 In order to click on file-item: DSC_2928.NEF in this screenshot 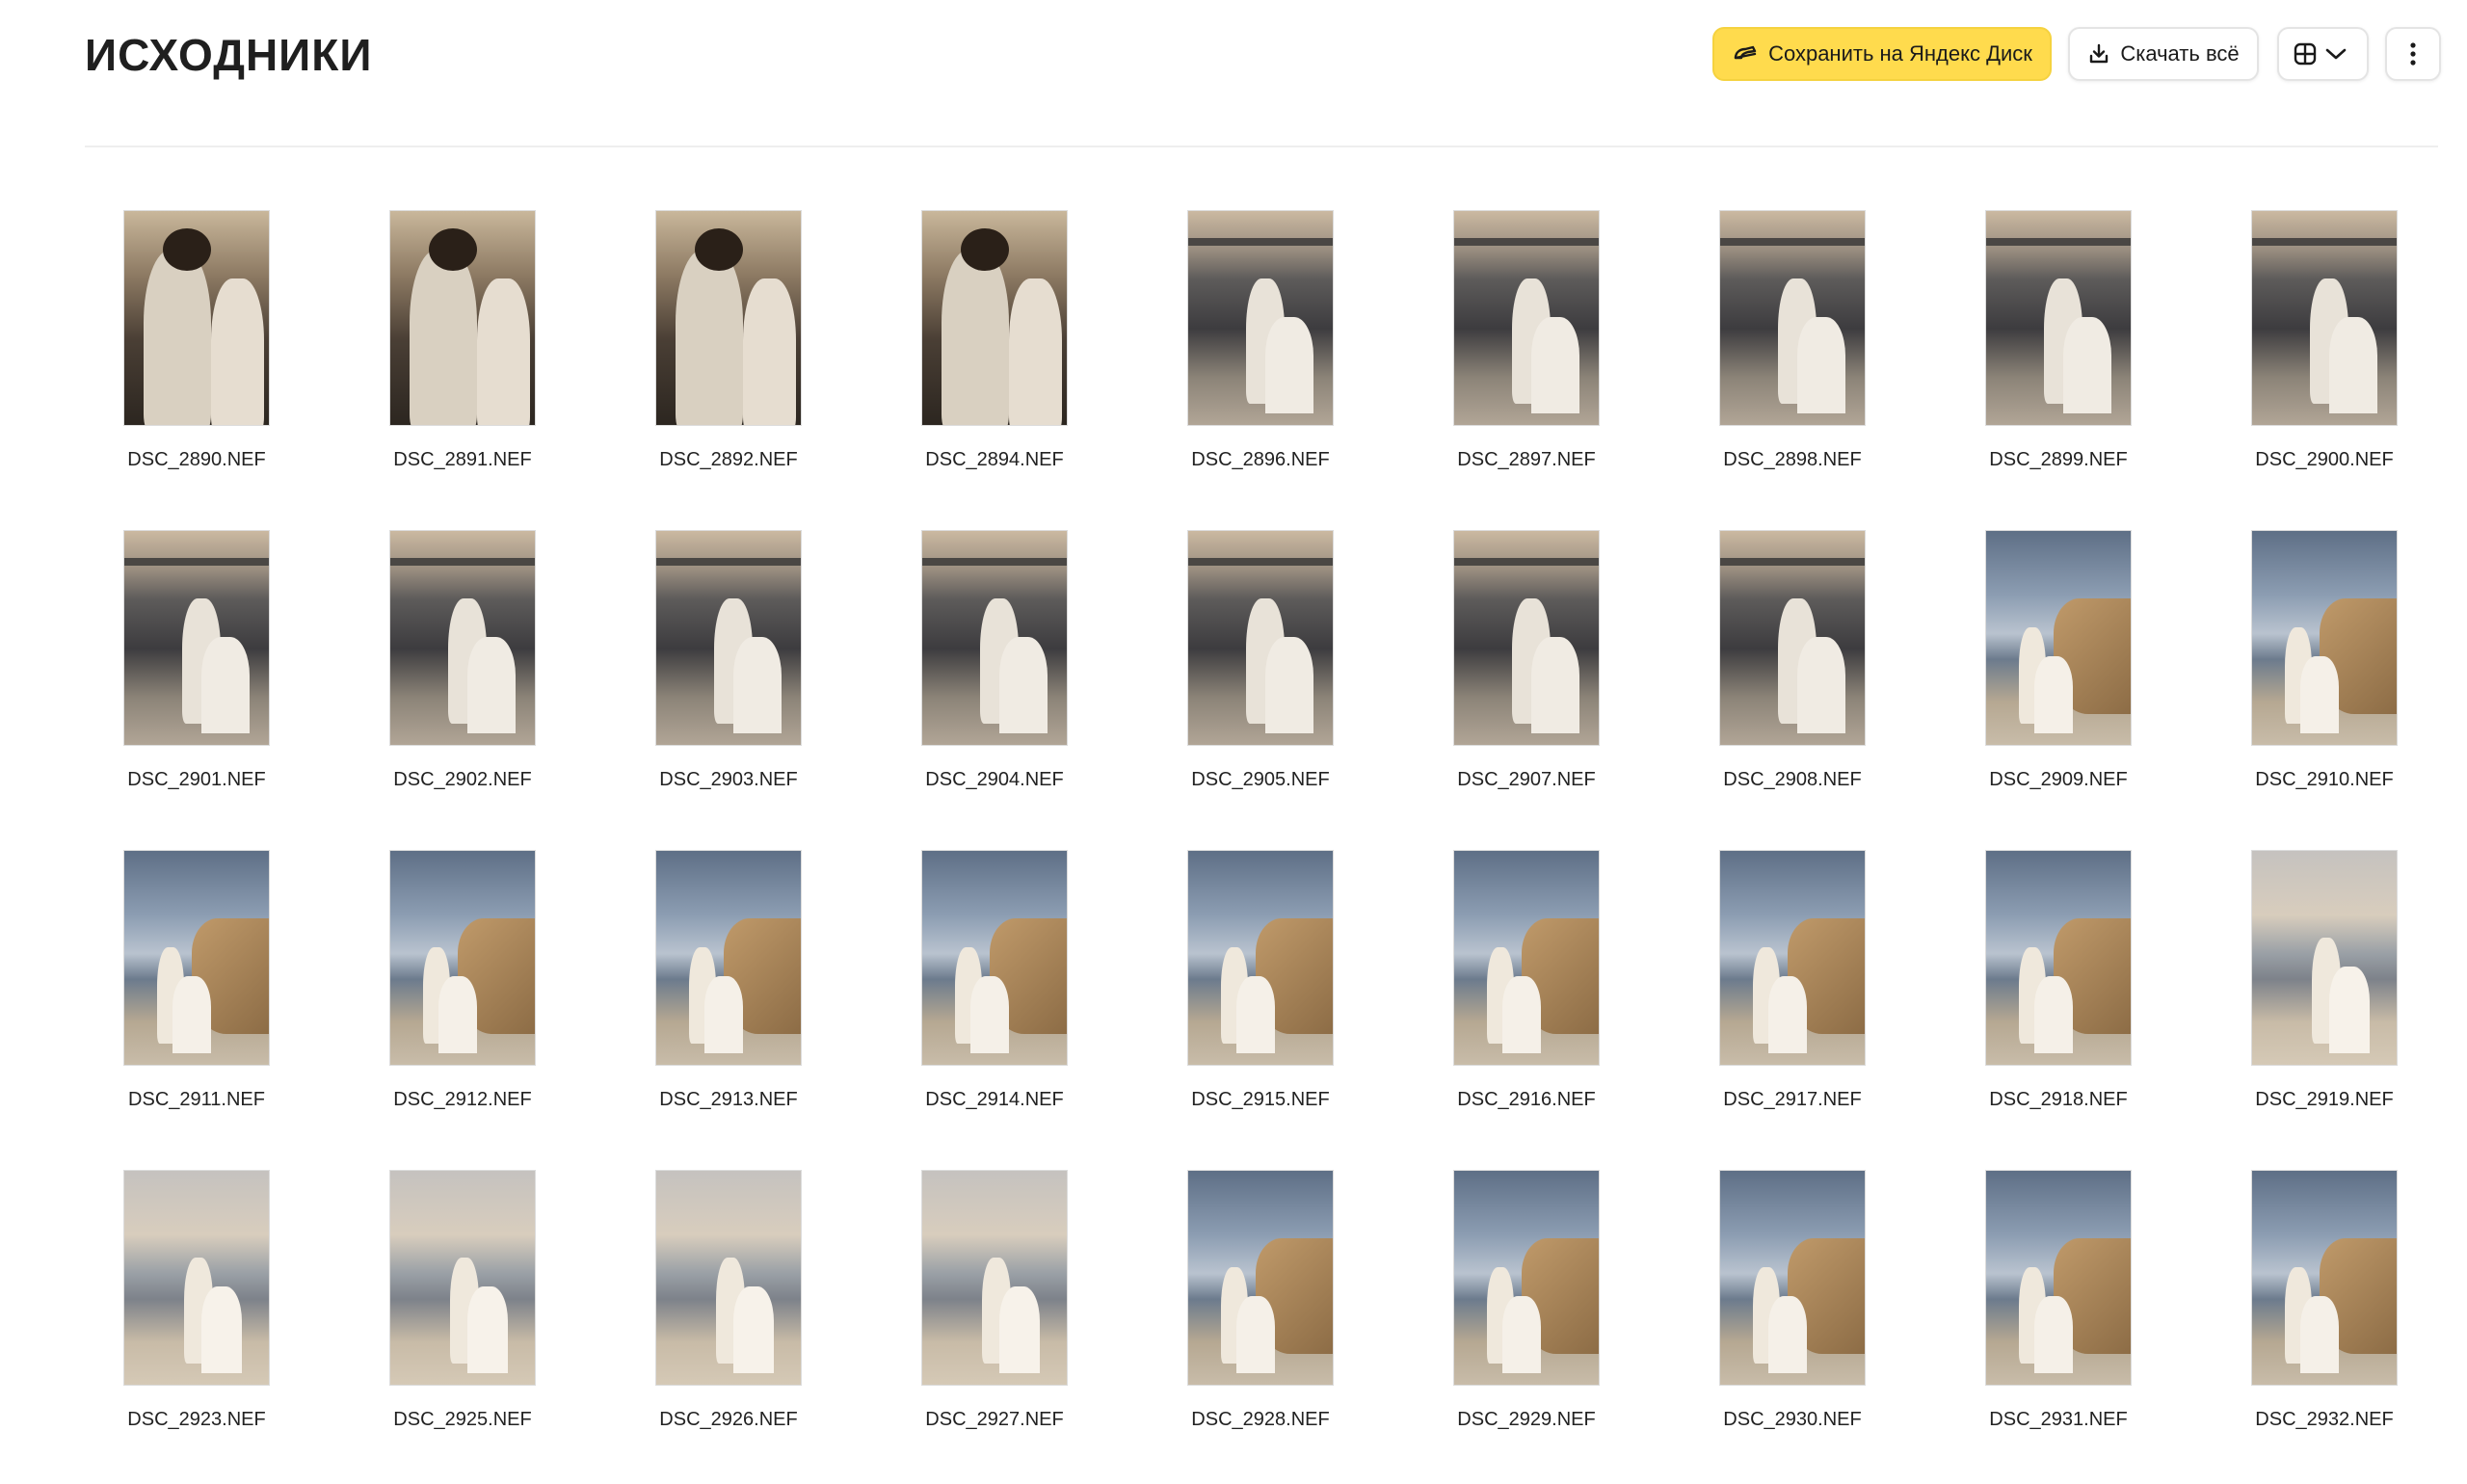, I will do `click(1282, 1324)`.